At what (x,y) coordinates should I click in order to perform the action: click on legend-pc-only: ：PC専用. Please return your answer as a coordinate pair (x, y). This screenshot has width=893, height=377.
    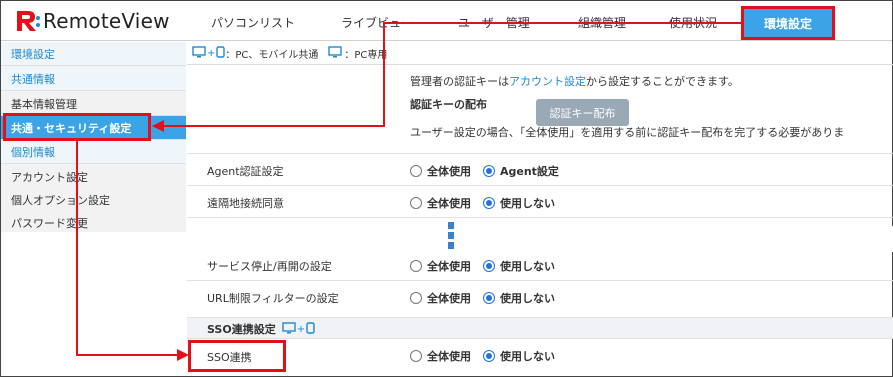
    Looking at the image, I should click on (366, 55).